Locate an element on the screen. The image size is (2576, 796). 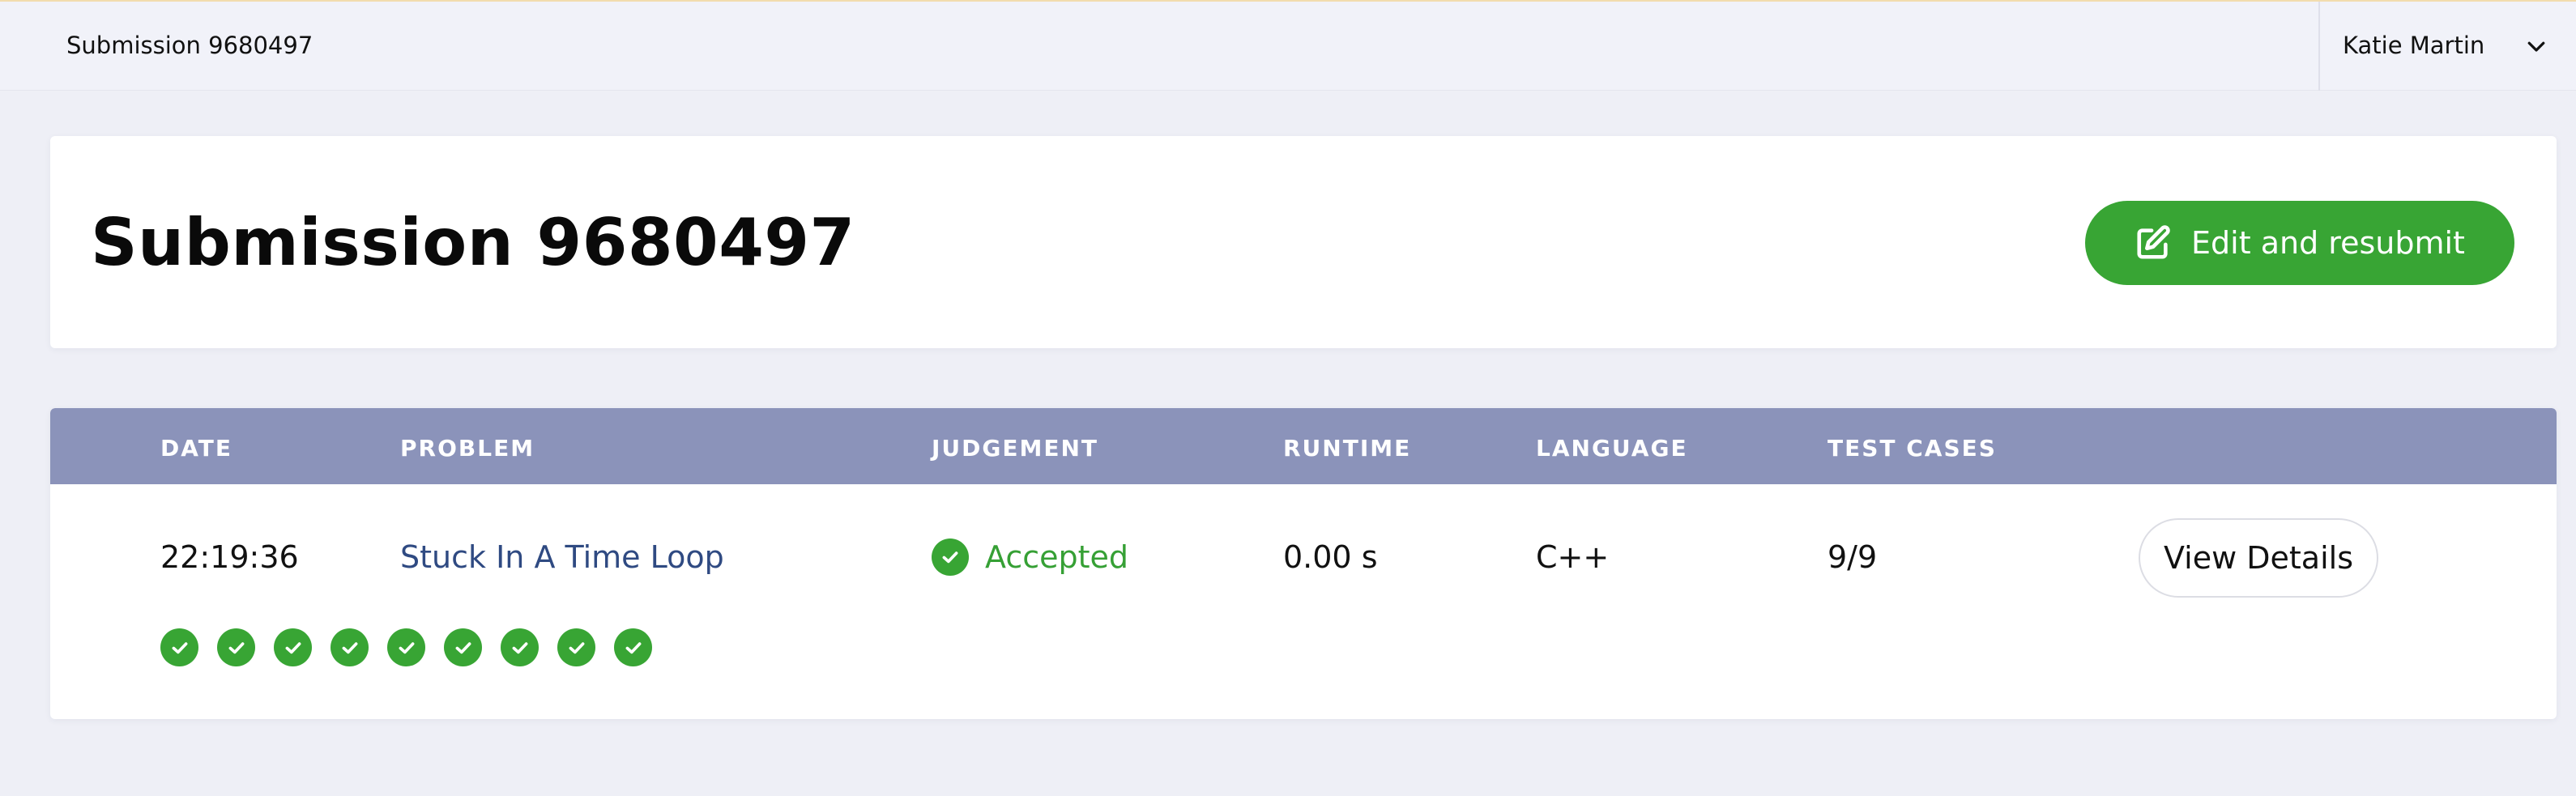
resubmit-label: Edit and resubmit is located at coordinates (2328, 243).